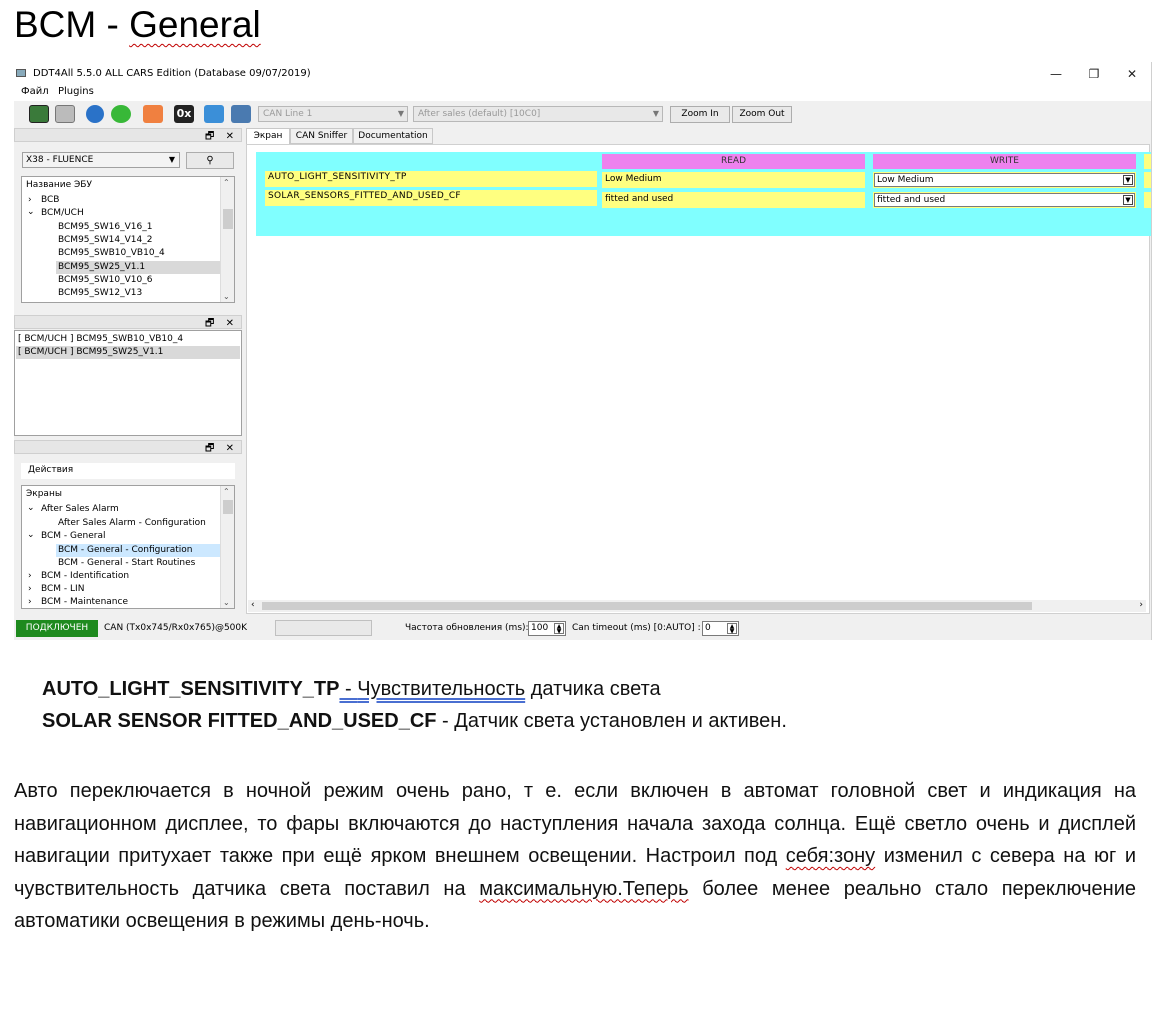  Describe the element at coordinates (105, 240) in the screenshot. I see `tree-item: BCM95_SW14_V14_2` at that location.